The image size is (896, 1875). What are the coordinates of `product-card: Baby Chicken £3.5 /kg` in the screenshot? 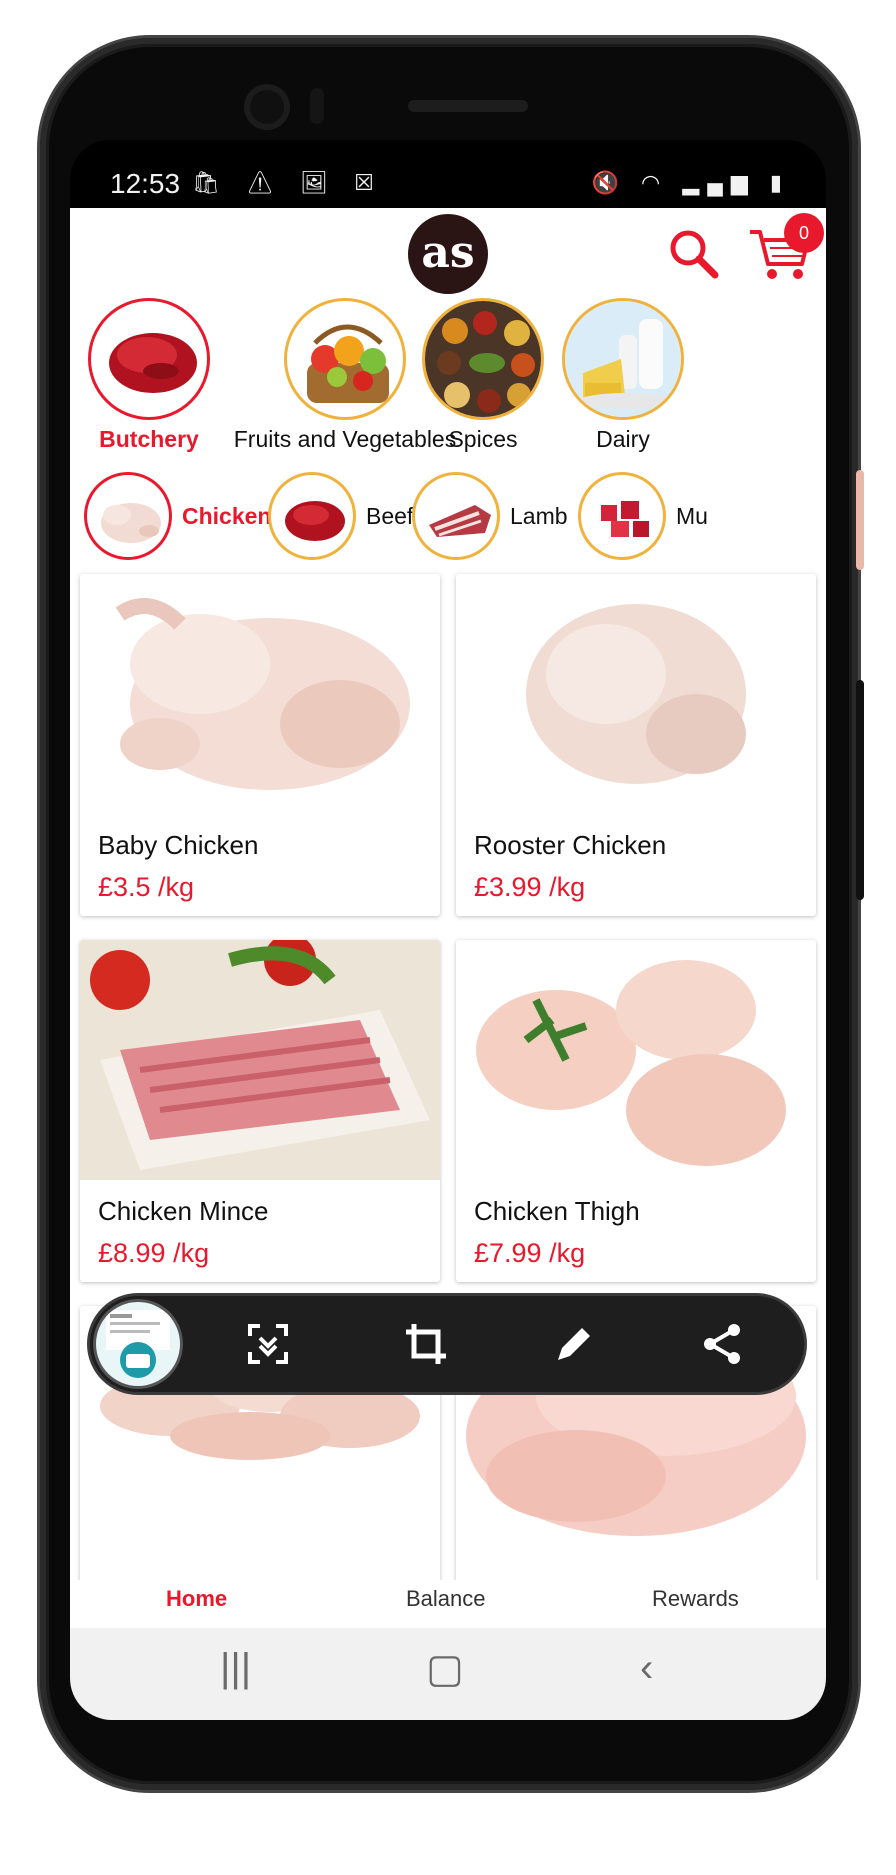 It's located at (260, 745).